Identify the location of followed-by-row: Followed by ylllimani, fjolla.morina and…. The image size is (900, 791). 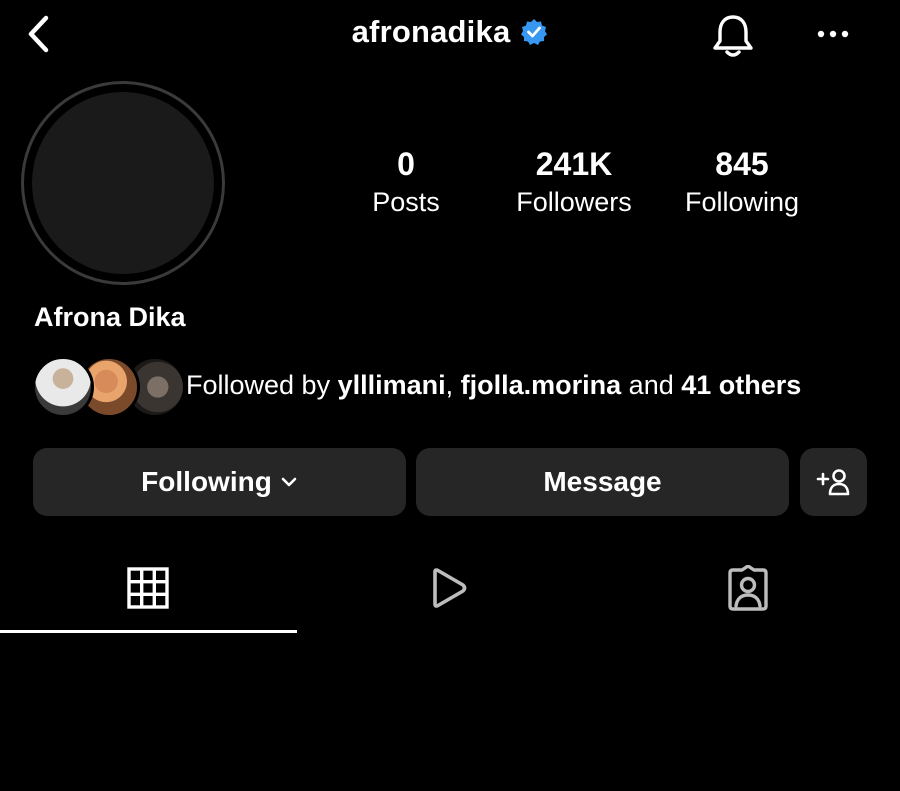
(416, 386).